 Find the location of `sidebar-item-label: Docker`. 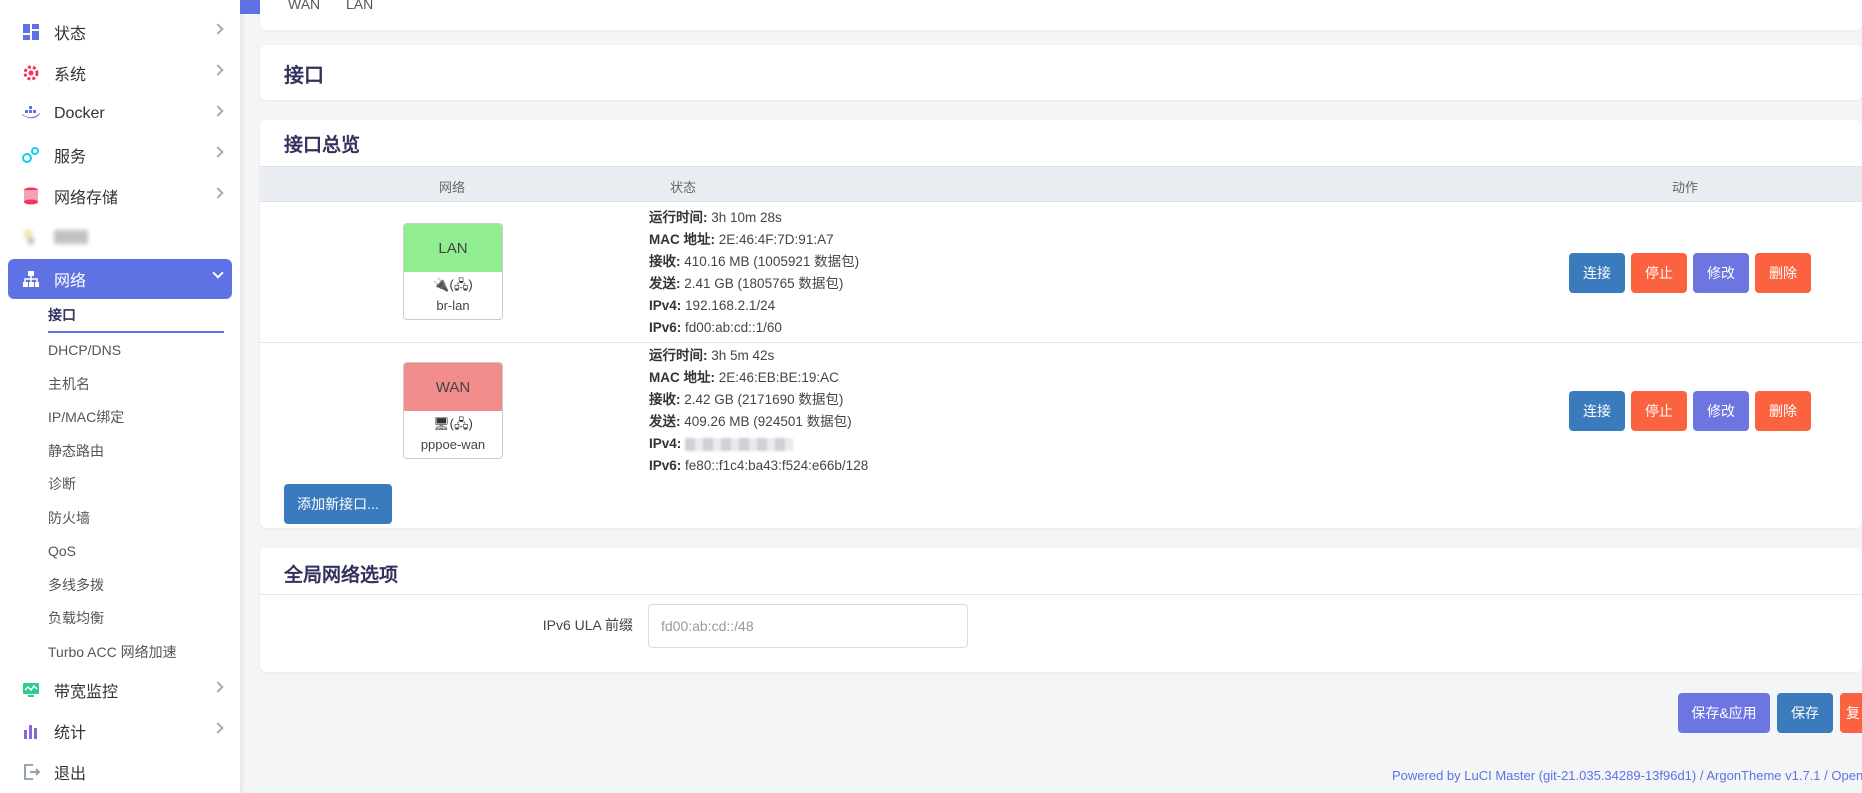

sidebar-item-label: Docker is located at coordinates (79, 113).